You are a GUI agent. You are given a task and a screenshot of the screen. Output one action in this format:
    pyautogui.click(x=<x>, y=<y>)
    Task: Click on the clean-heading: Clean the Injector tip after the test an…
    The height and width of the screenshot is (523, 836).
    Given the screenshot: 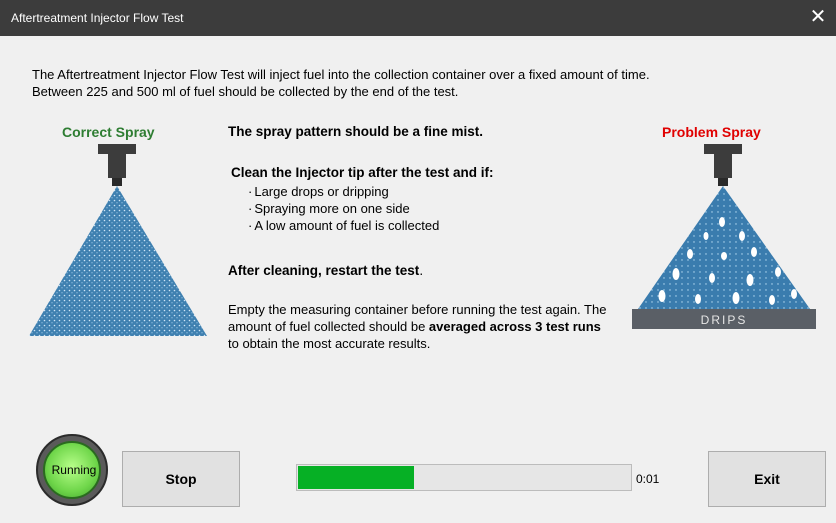 What is the action you would take?
    pyautogui.click(x=362, y=172)
    